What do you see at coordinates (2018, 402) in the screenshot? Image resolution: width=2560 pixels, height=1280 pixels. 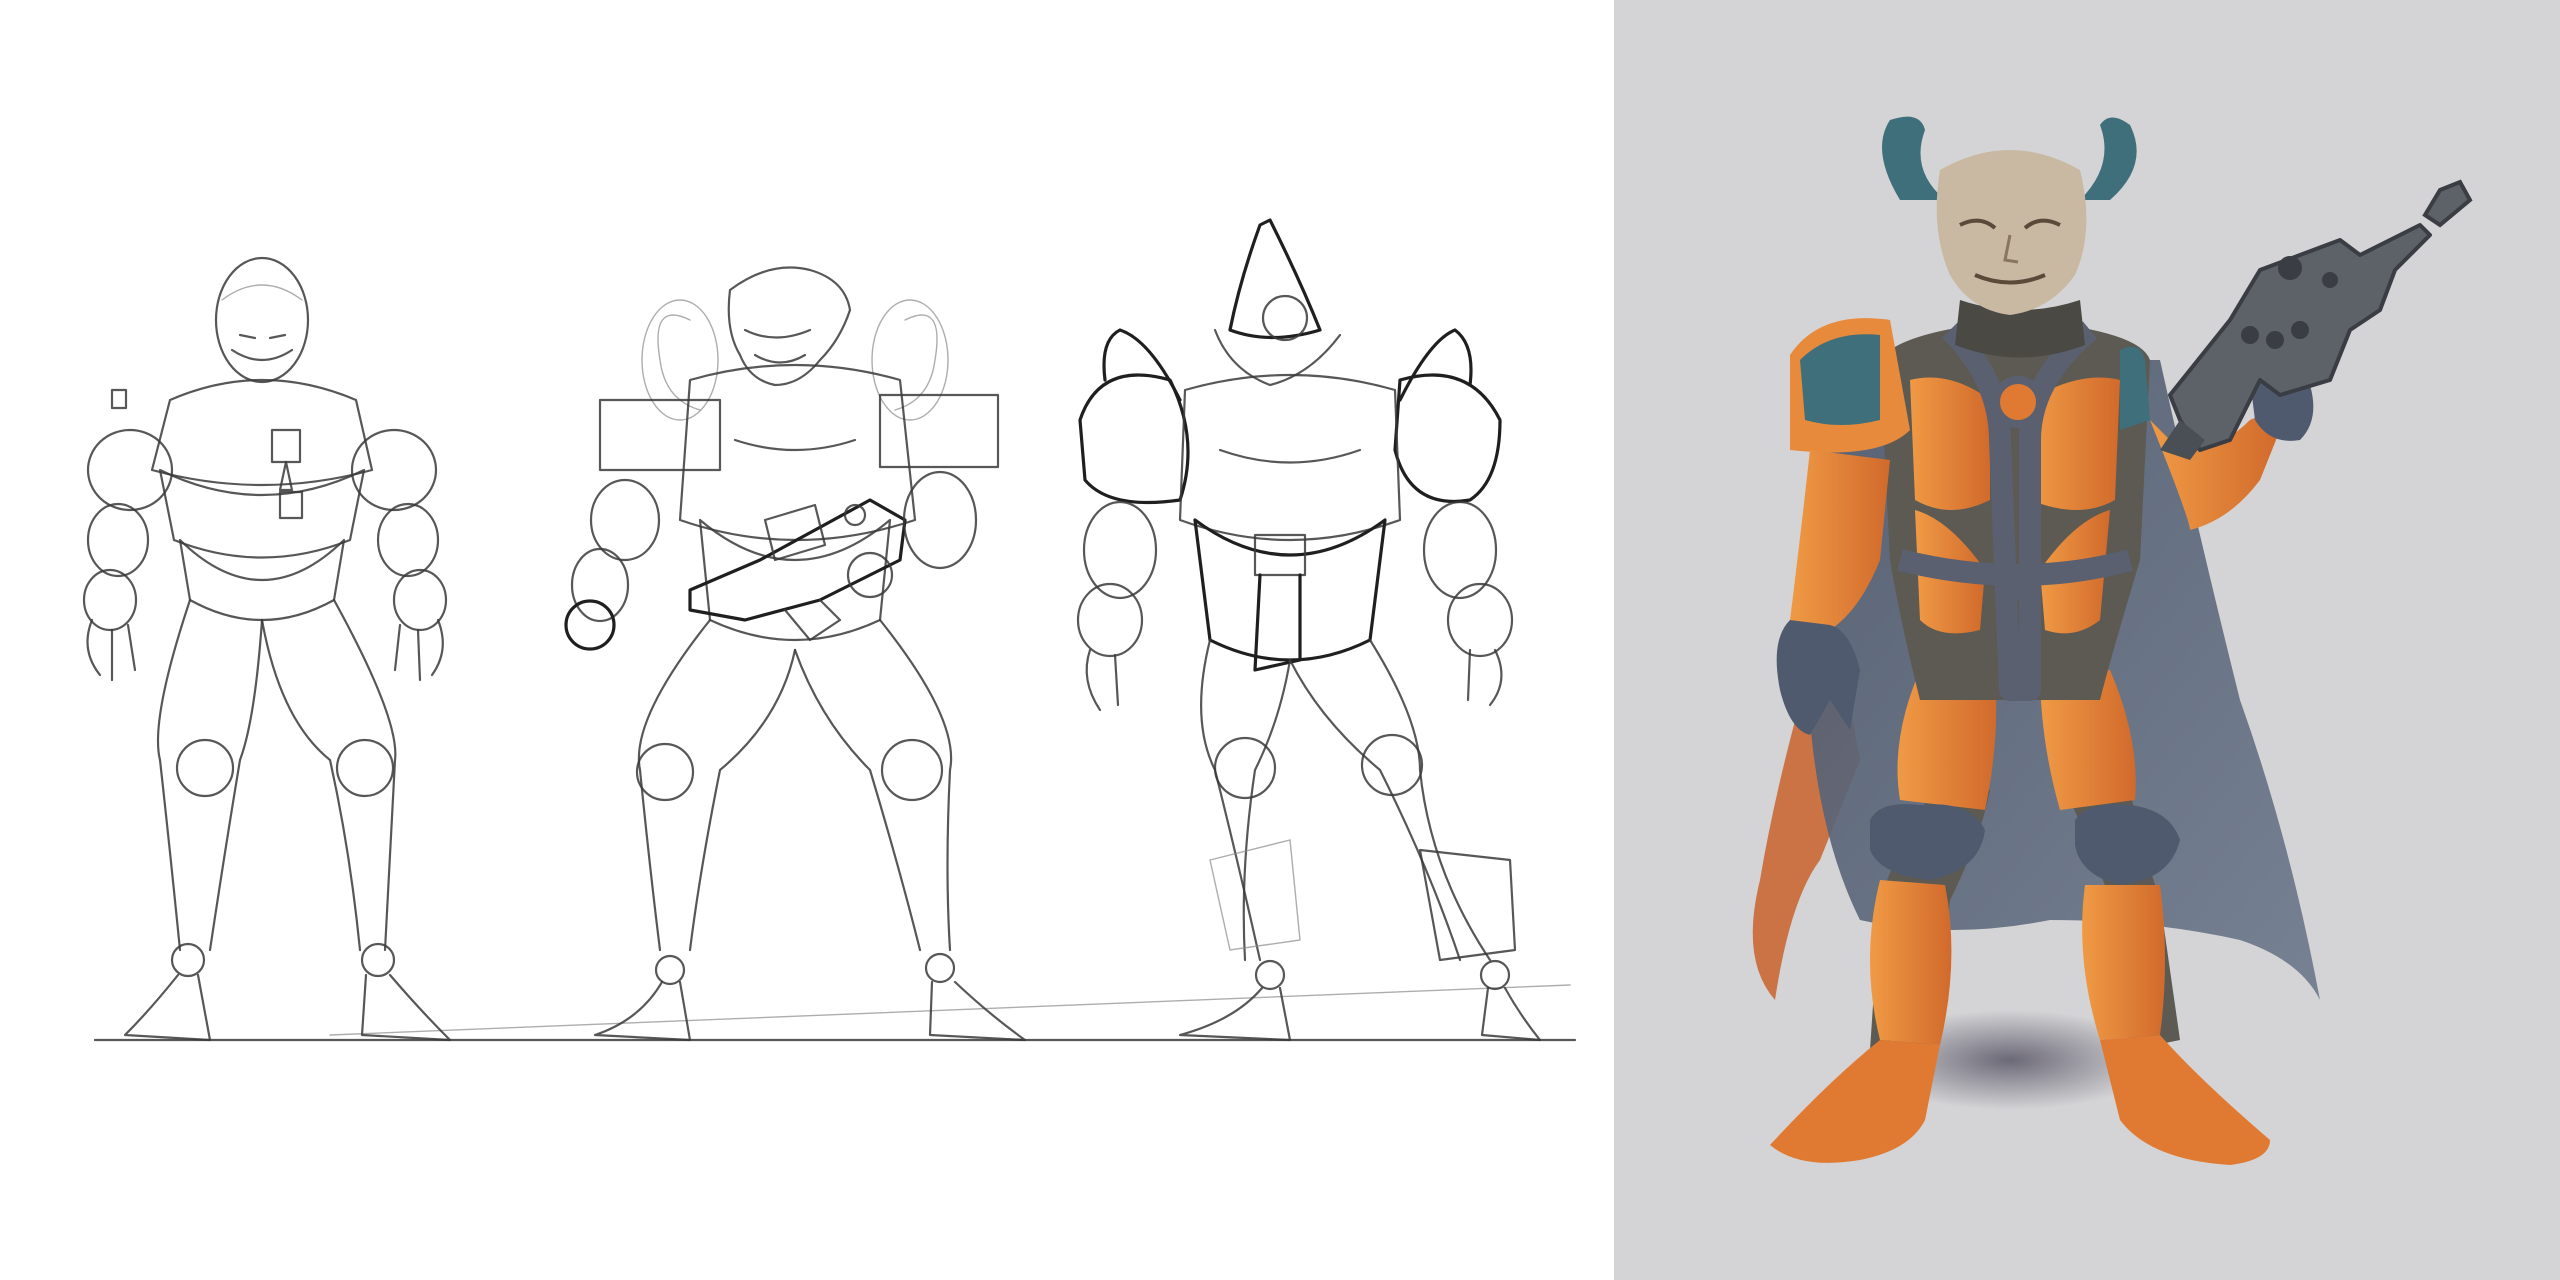 I see `chest-emblem` at bounding box center [2018, 402].